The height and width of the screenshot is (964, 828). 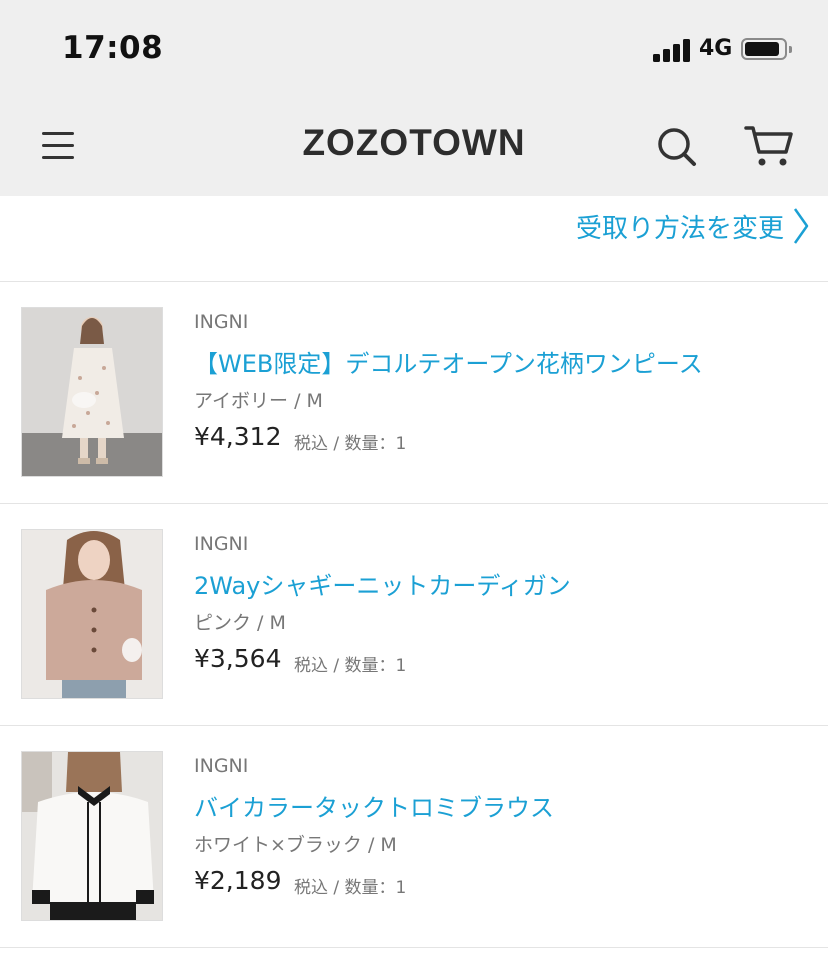 I want to click on search-icon, so click(x=676, y=146).